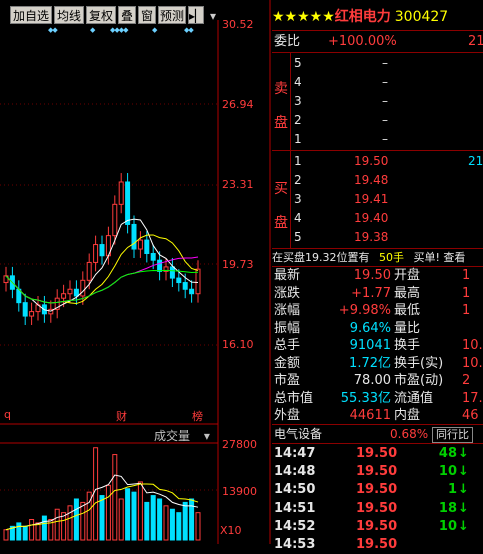  I want to click on sell-level-row: 3–, so click(377, 101).